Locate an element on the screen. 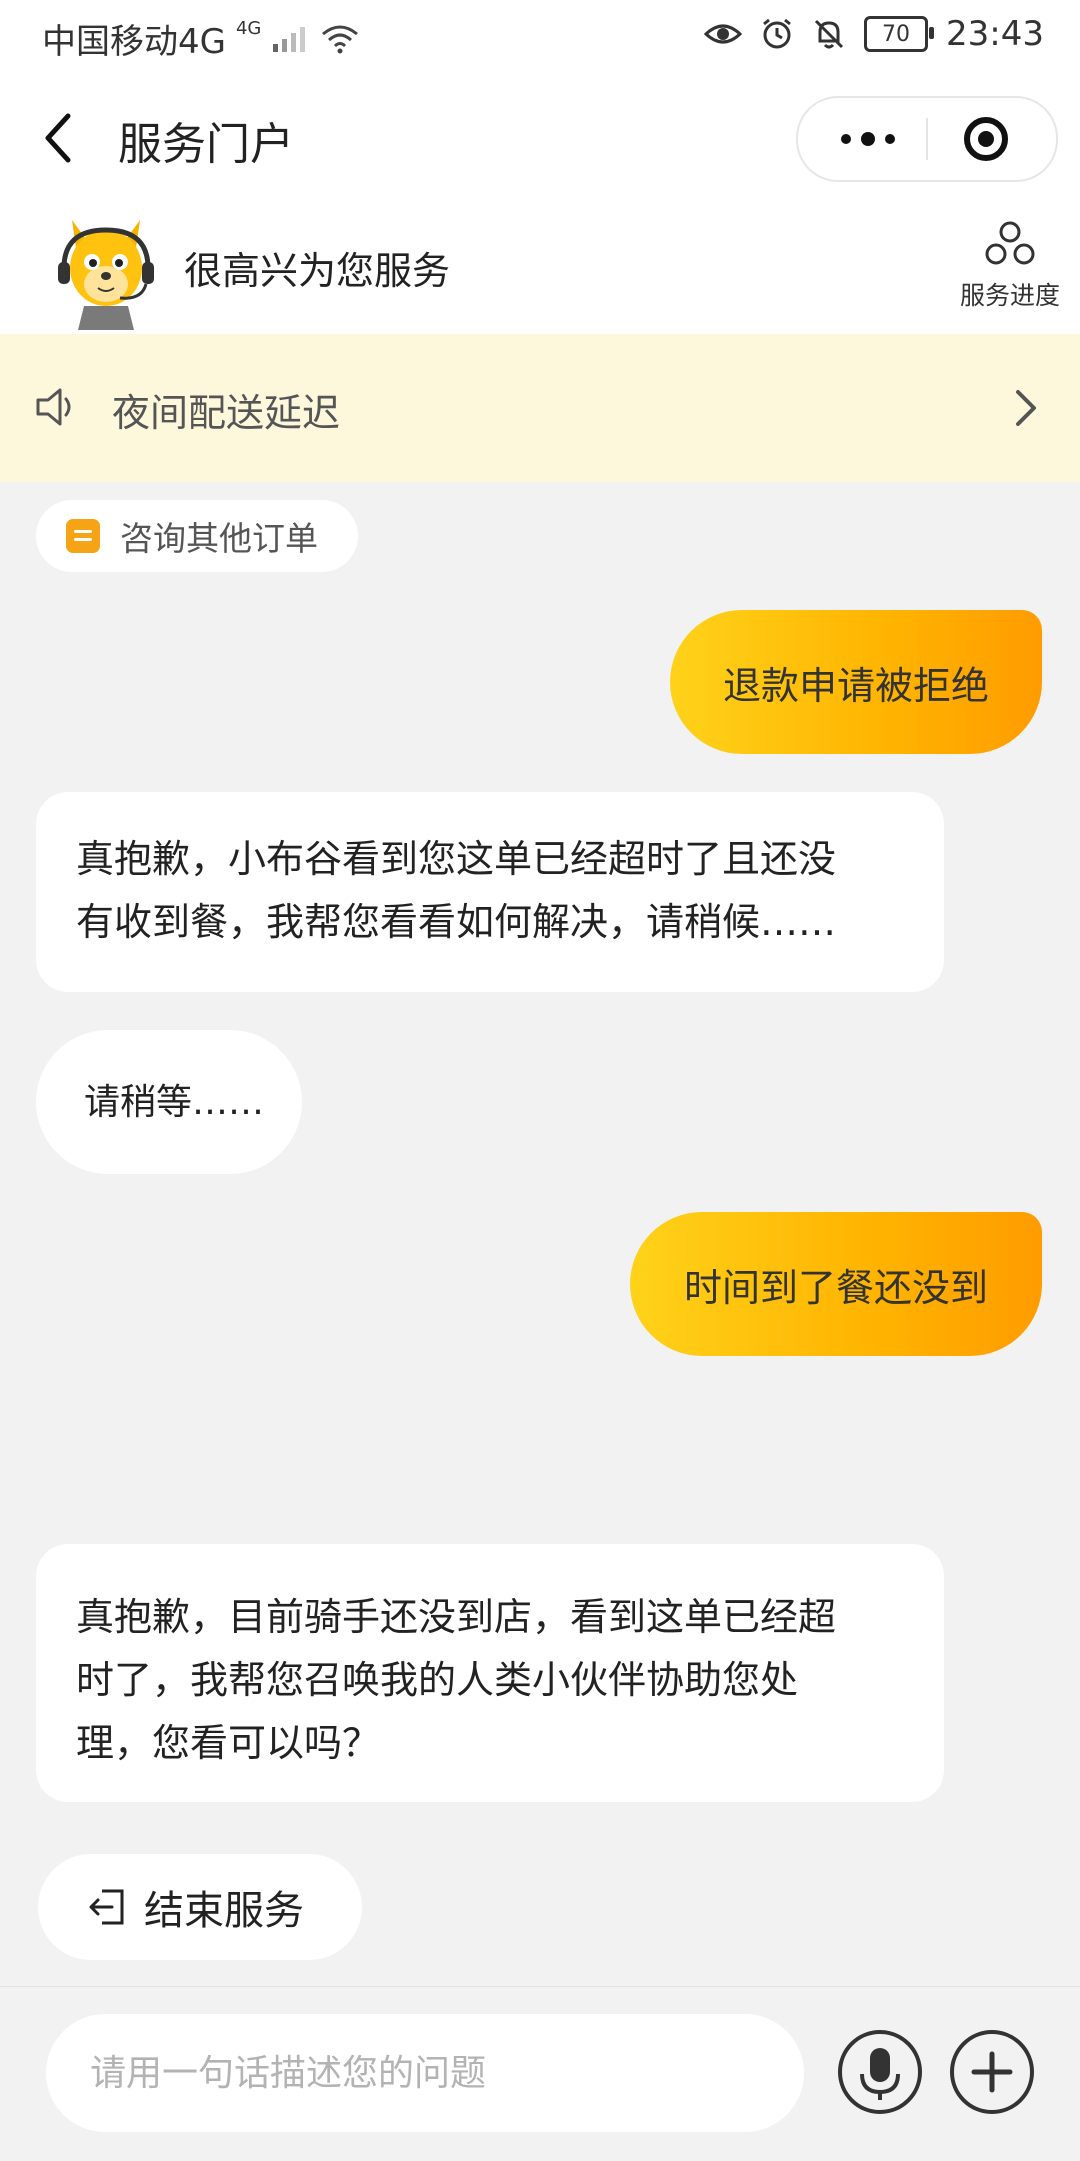  user-message: 时间到了餐还没到 is located at coordinates (836, 1284).